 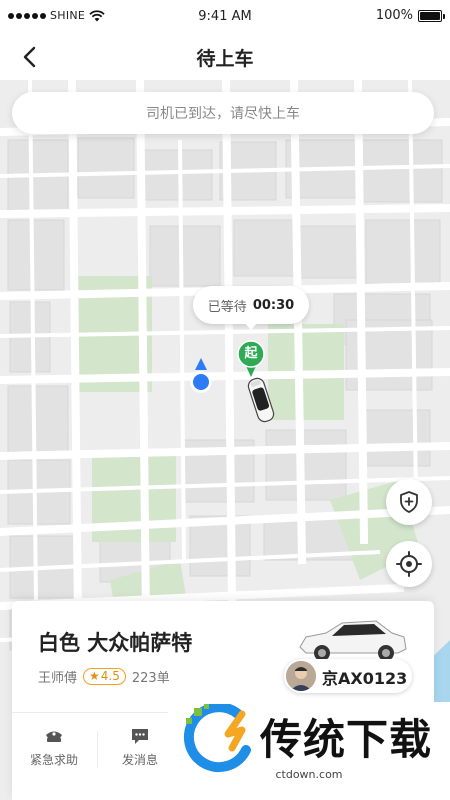 I want to click on arrival-notice: 司机已到达，请尽快上车, so click(x=223, y=113).